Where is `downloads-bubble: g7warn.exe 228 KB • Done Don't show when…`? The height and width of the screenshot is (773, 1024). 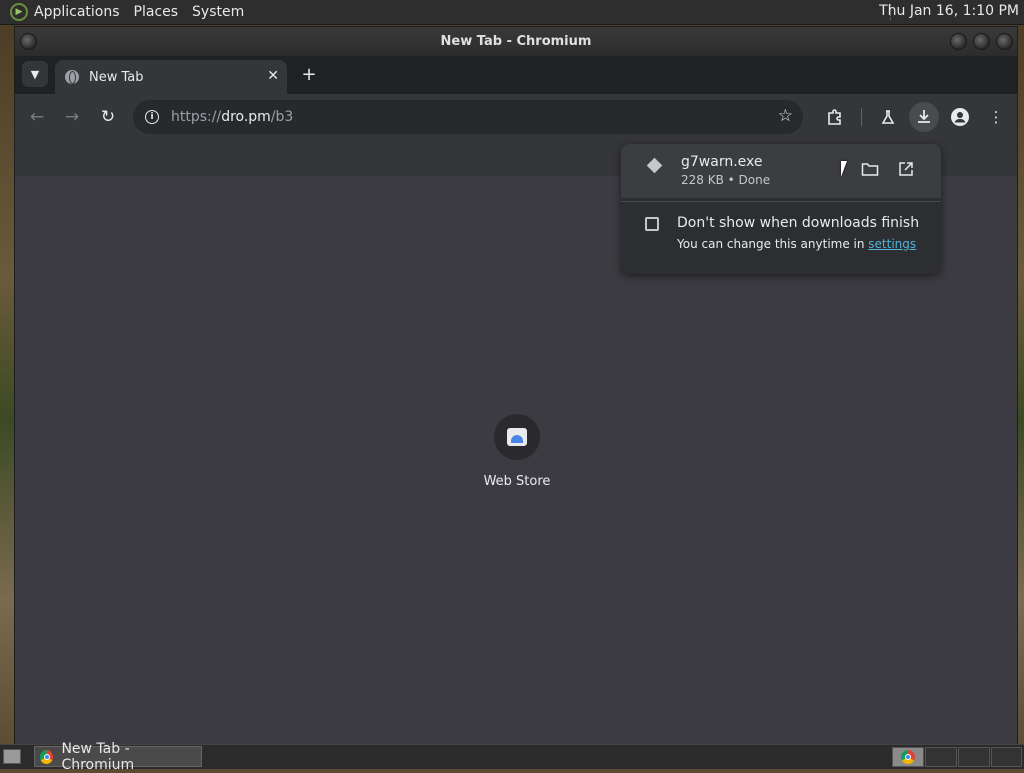
downloads-bubble: g7warn.exe 228 KB • Done Don't show when… is located at coordinates (781, 209).